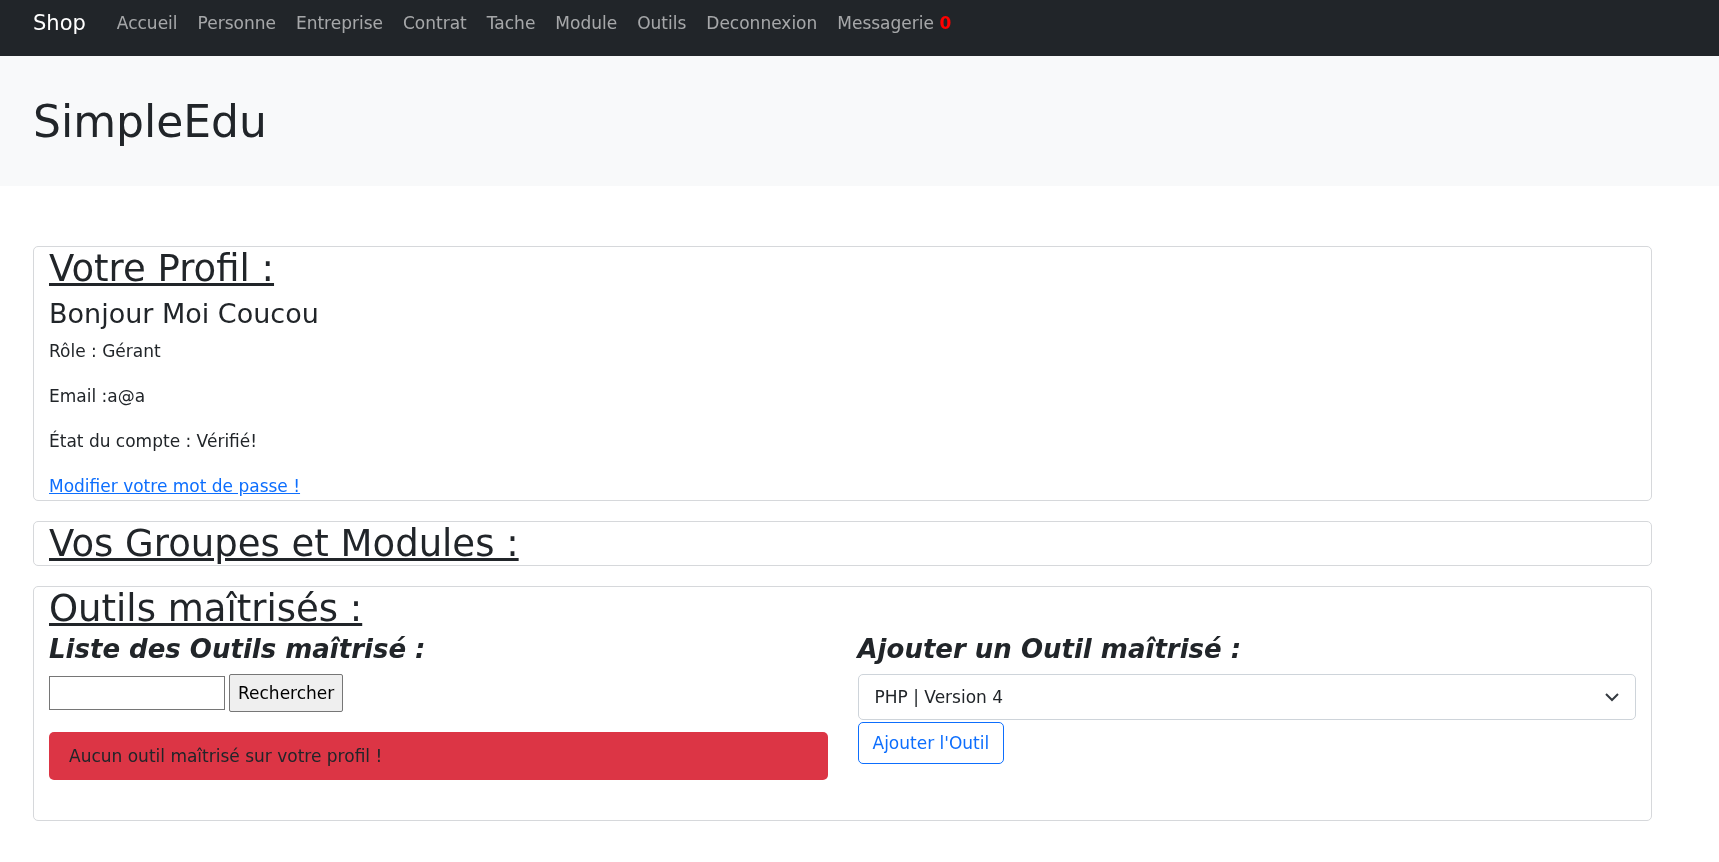 This screenshot has width=1719, height=862. What do you see at coordinates (662, 22) in the screenshot?
I see `nav-link: Outils` at bounding box center [662, 22].